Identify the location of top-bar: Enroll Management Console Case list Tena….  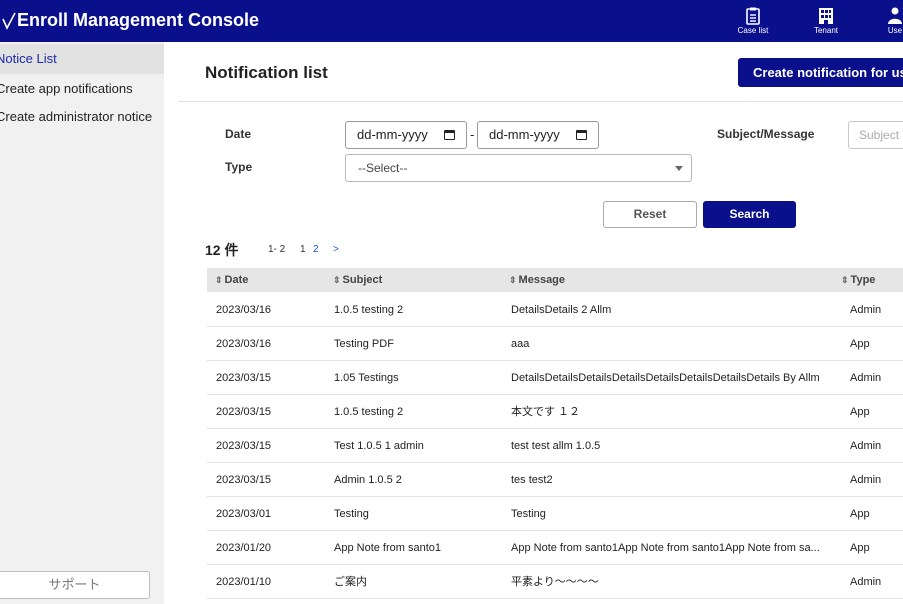
(451, 21).